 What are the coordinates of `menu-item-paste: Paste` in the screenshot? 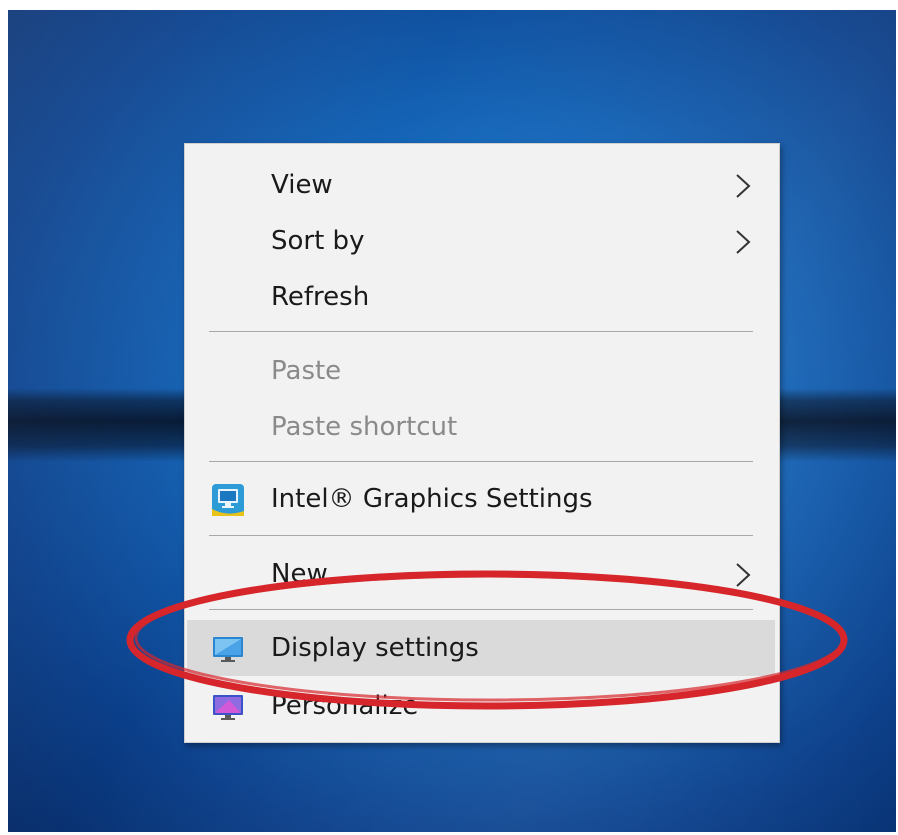 It's located at (482, 371).